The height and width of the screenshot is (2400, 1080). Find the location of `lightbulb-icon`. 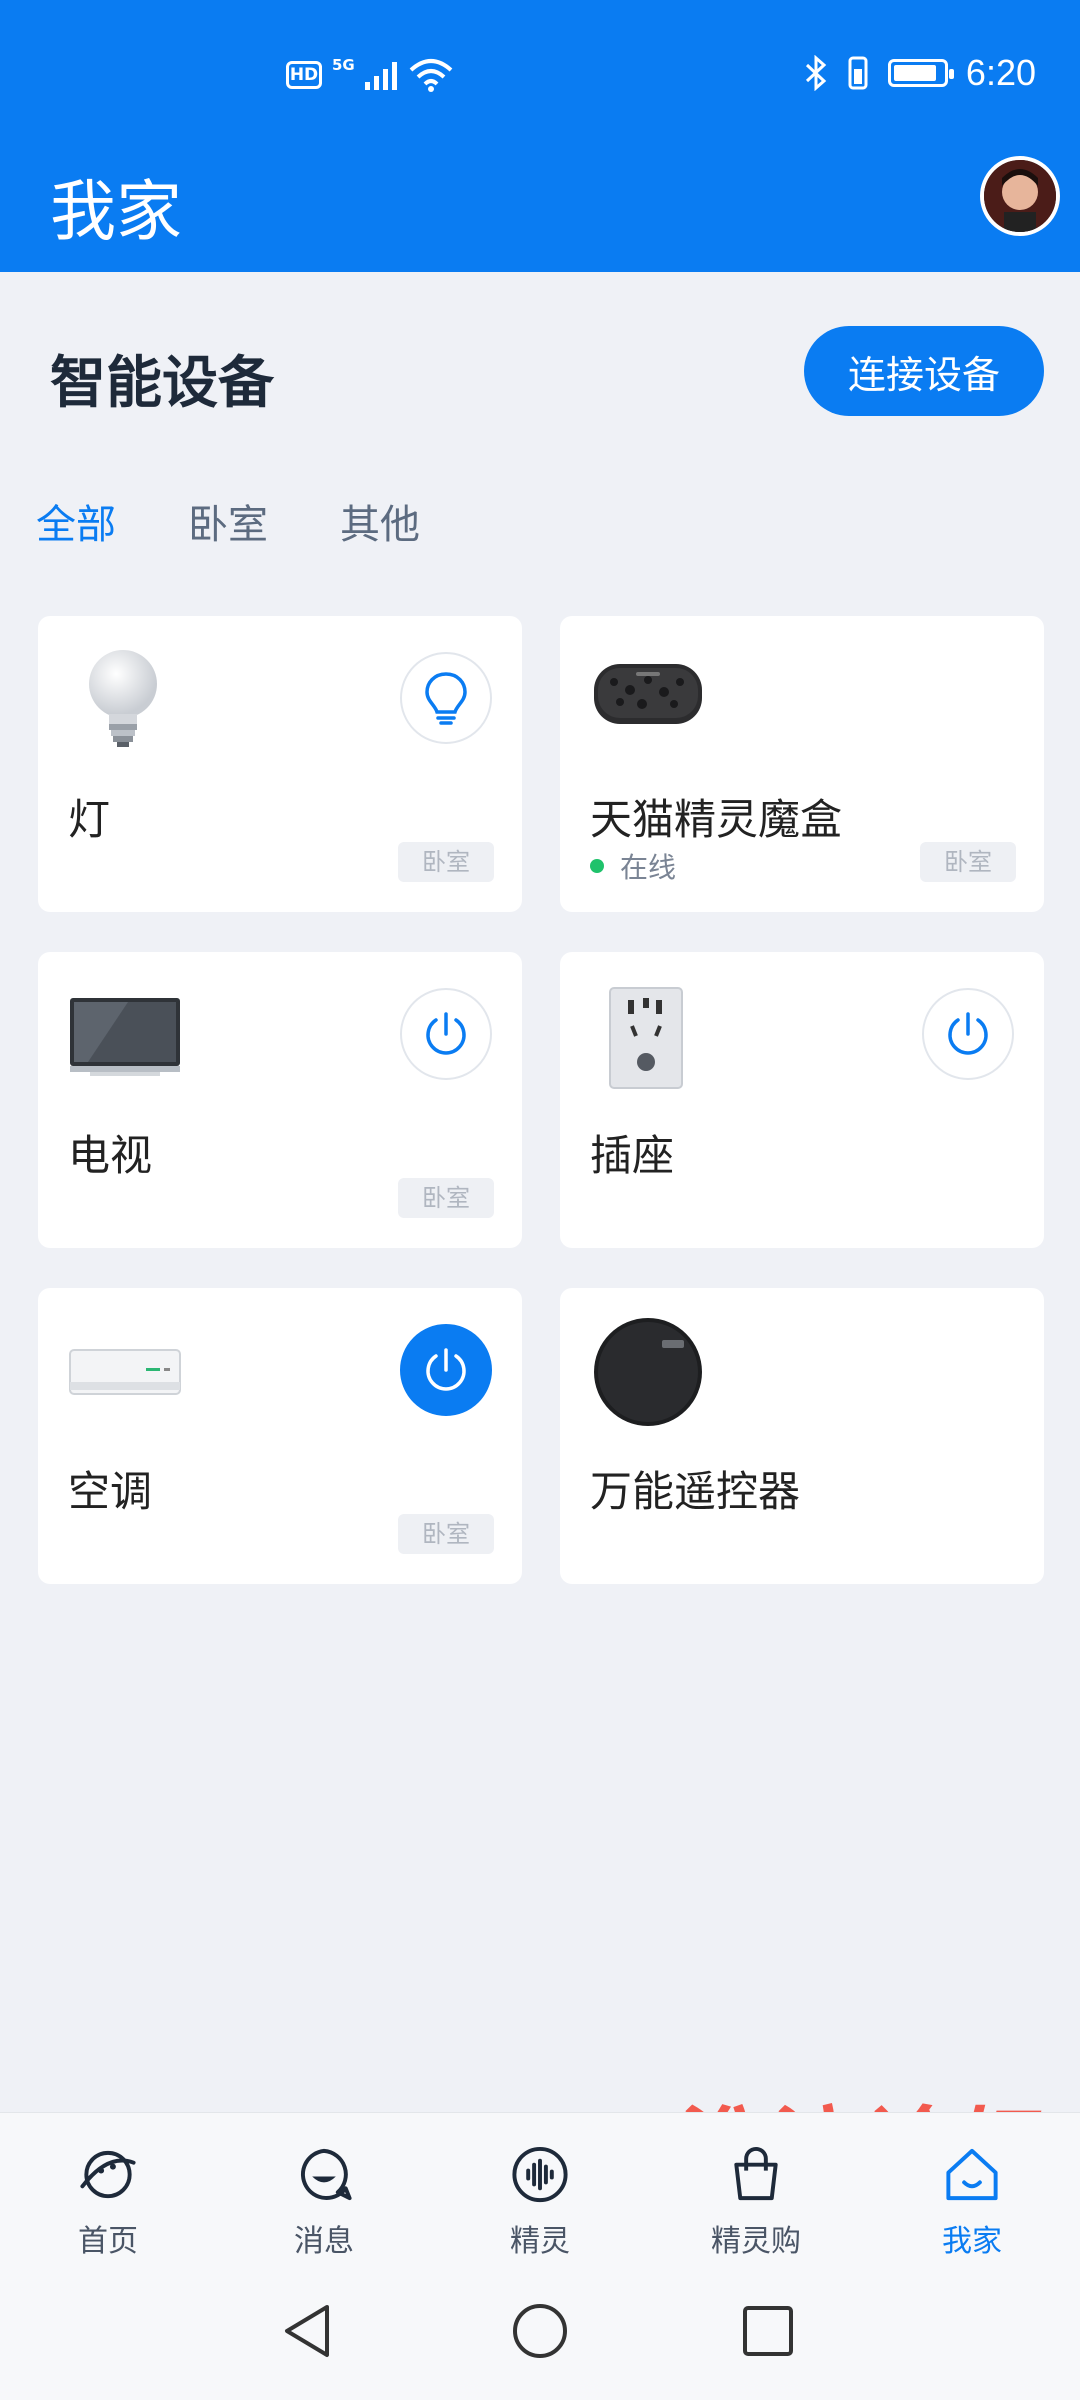

lightbulb-icon is located at coordinates (446, 698).